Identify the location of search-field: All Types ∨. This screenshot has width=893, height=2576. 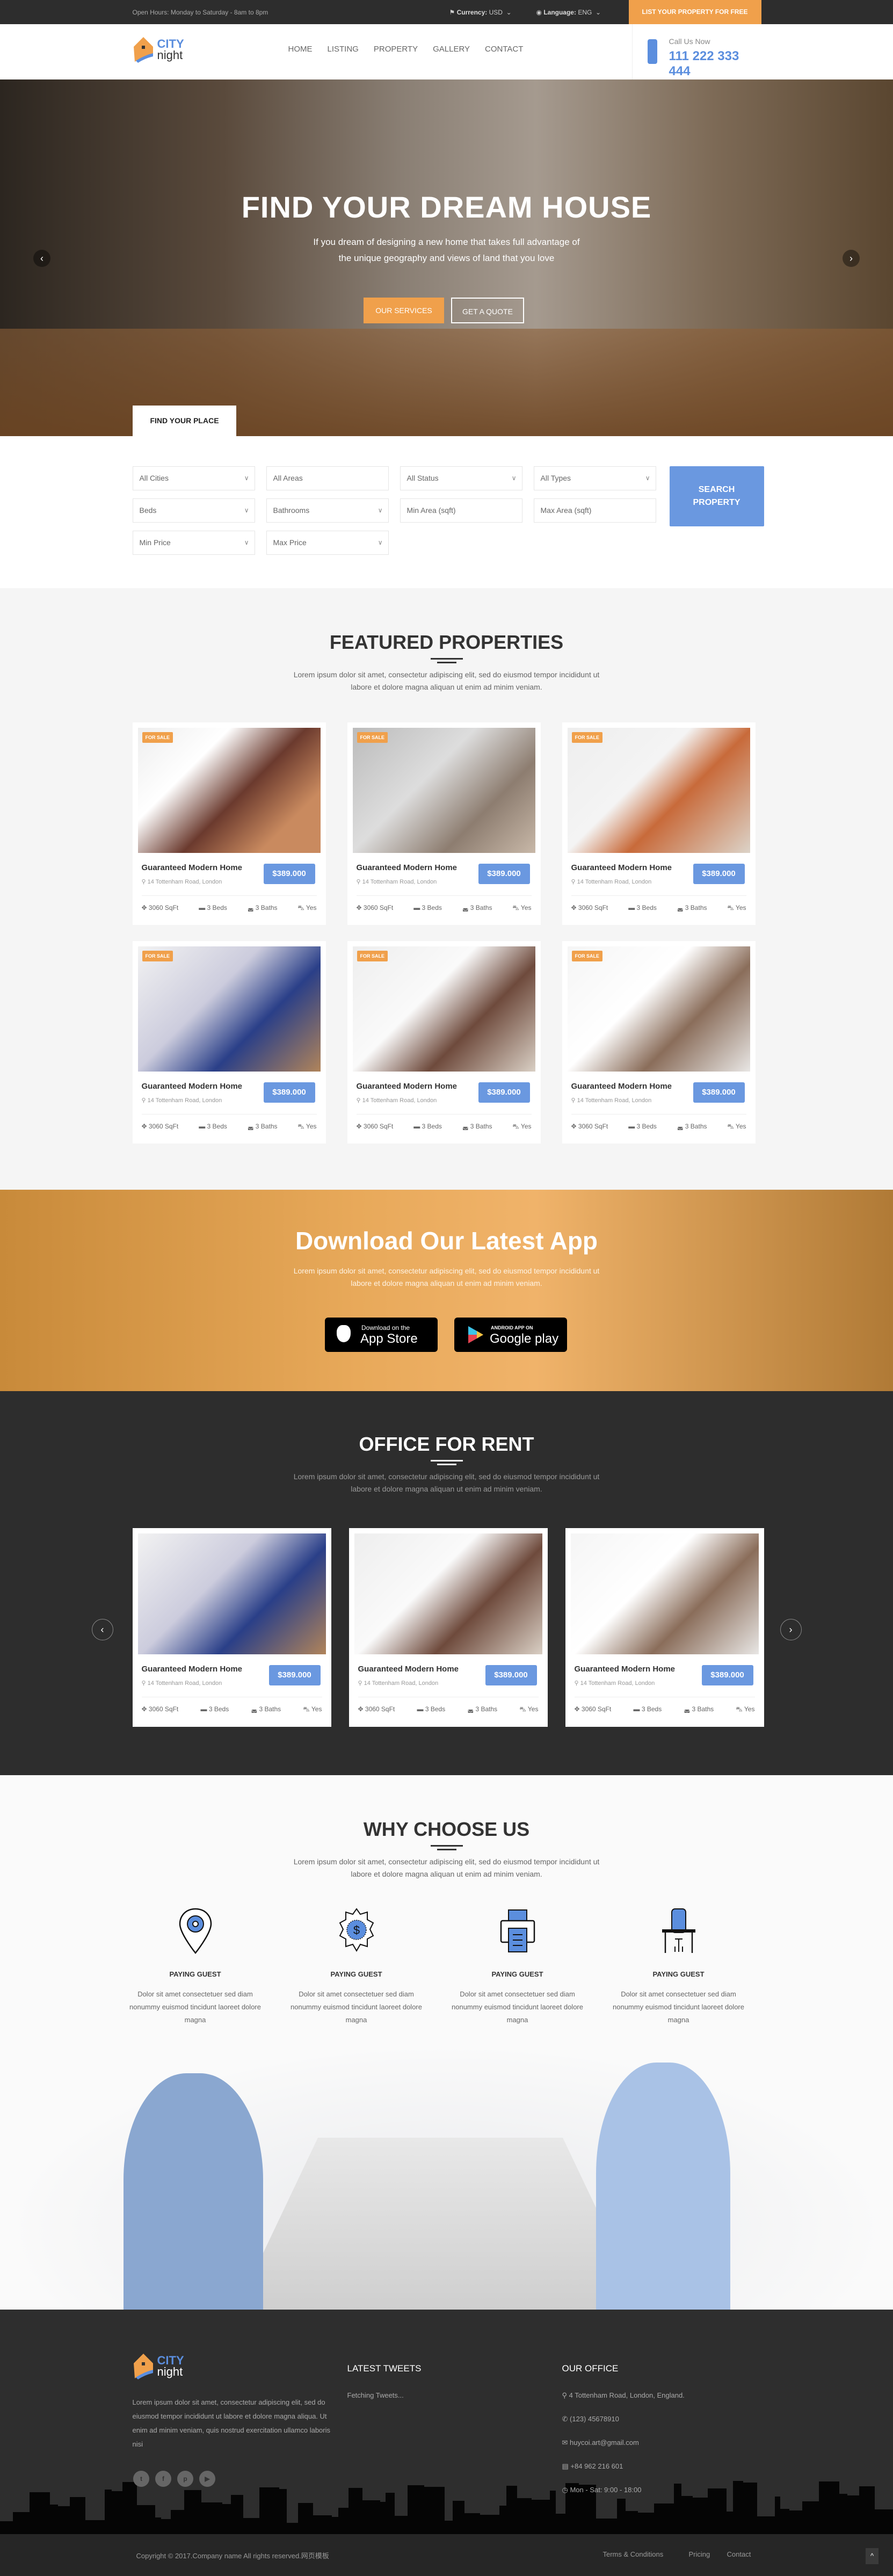
(594, 478).